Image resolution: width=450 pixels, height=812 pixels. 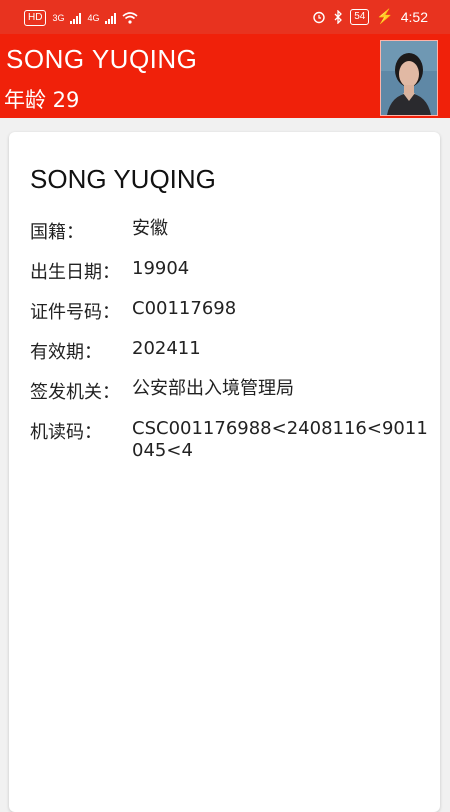 What do you see at coordinates (35, 18) in the screenshot?
I see `hd-badge: HD` at bounding box center [35, 18].